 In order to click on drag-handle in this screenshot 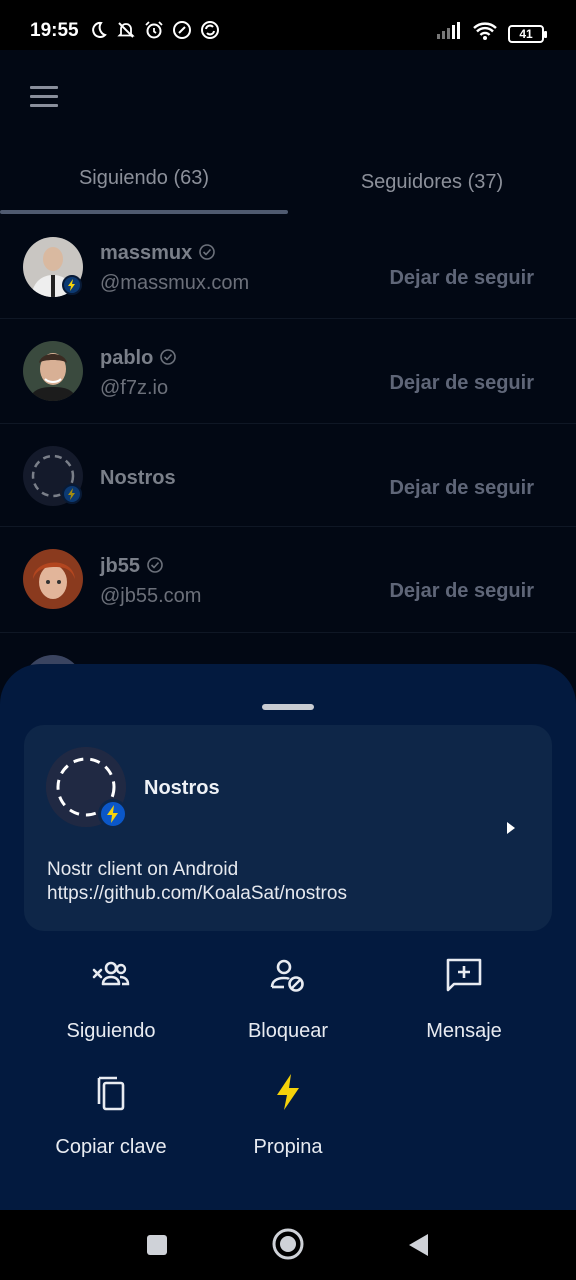, I will do `click(288, 707)`.